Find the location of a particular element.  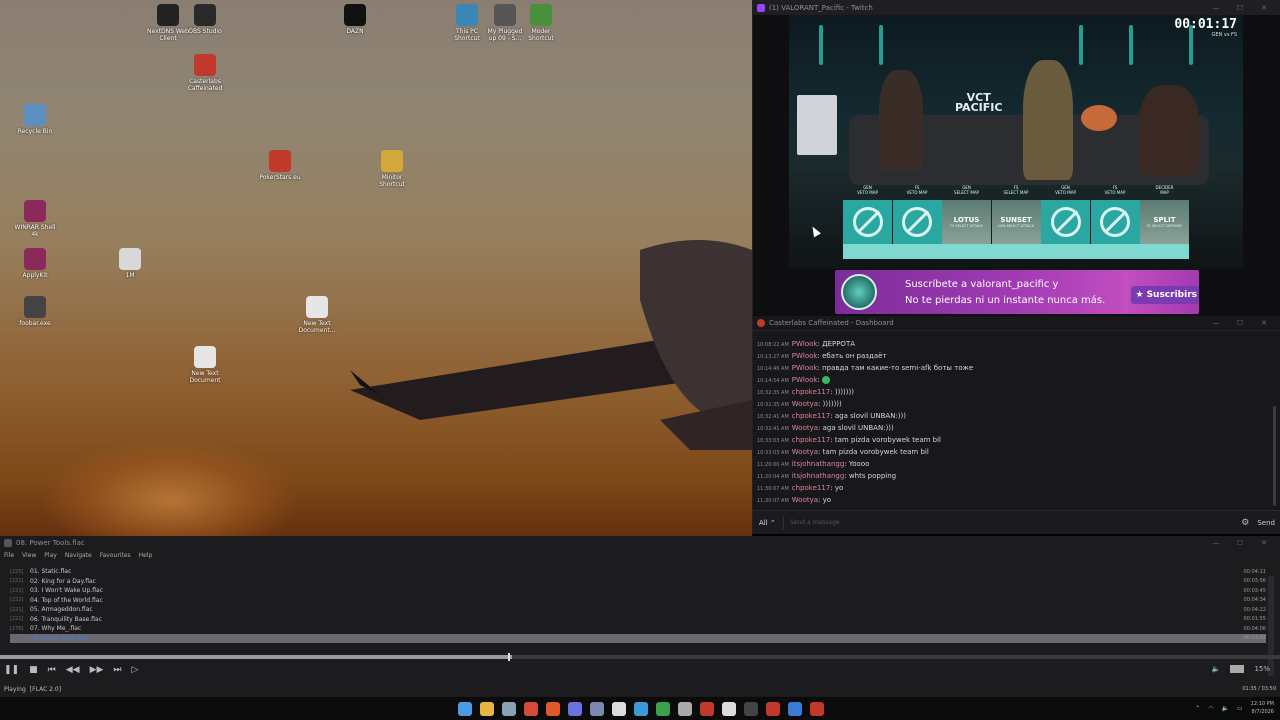

blue-app-icon is located at coordinates (795, 709).